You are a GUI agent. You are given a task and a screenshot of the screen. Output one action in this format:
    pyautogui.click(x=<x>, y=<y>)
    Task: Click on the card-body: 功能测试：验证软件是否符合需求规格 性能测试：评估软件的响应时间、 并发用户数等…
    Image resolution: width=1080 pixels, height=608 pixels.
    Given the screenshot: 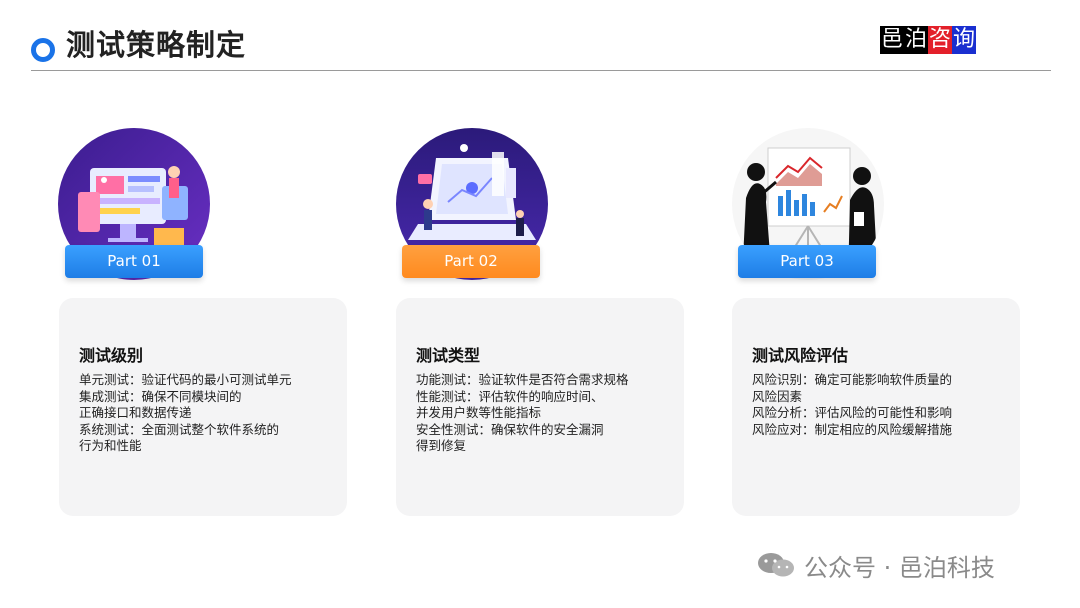 What is the action you would take?
    pyautogui.click(x=546, y=413)
    